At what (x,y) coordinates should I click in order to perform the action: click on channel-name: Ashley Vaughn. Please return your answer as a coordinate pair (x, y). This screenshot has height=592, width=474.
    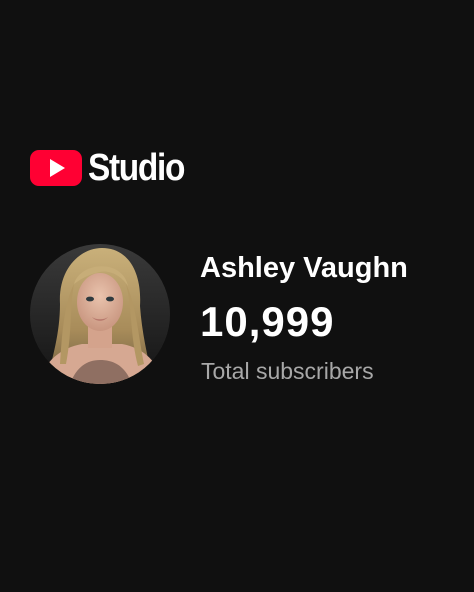
    Looking at the image, I should click on (304, 268).